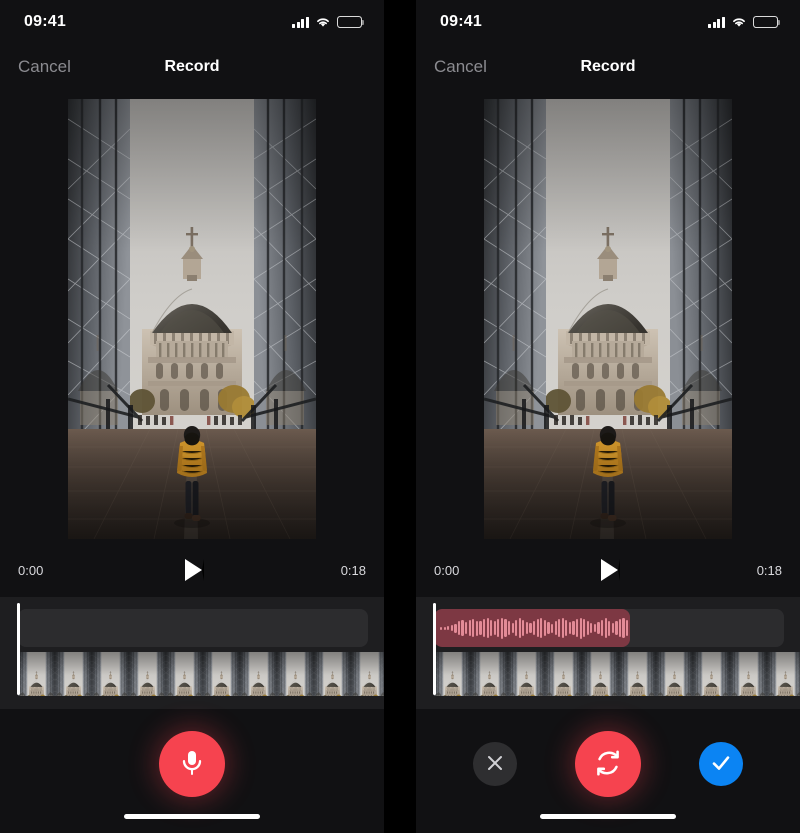 This screenshot has height=833, width=800. What do you see at coordinates (608, 22) in the screenshot?
I see `status-bar: 09:41` at bounding box center [608, 22].